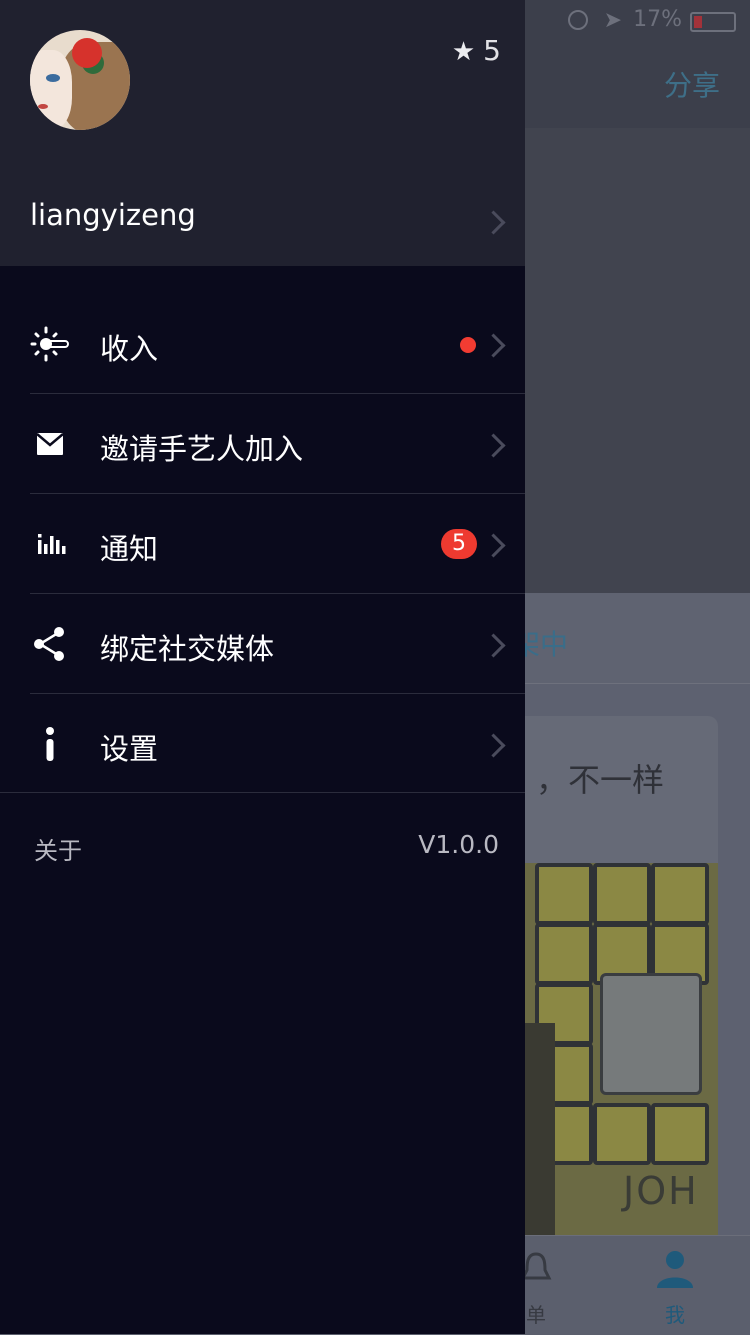  Describe the element at coordinates (80, 80) in the screenshot. I see `avatar` at that location.